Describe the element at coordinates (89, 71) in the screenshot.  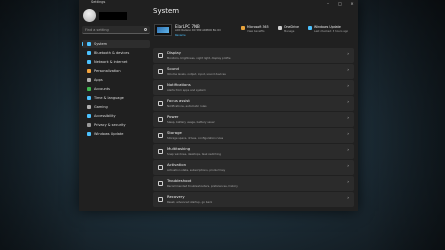
I see `brush-icon` at that location.